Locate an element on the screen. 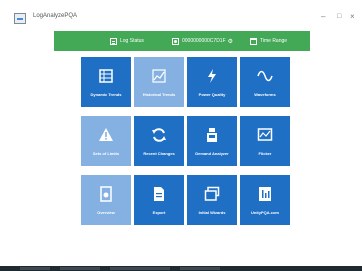  chart-icon is located at coordinates (159, 76).